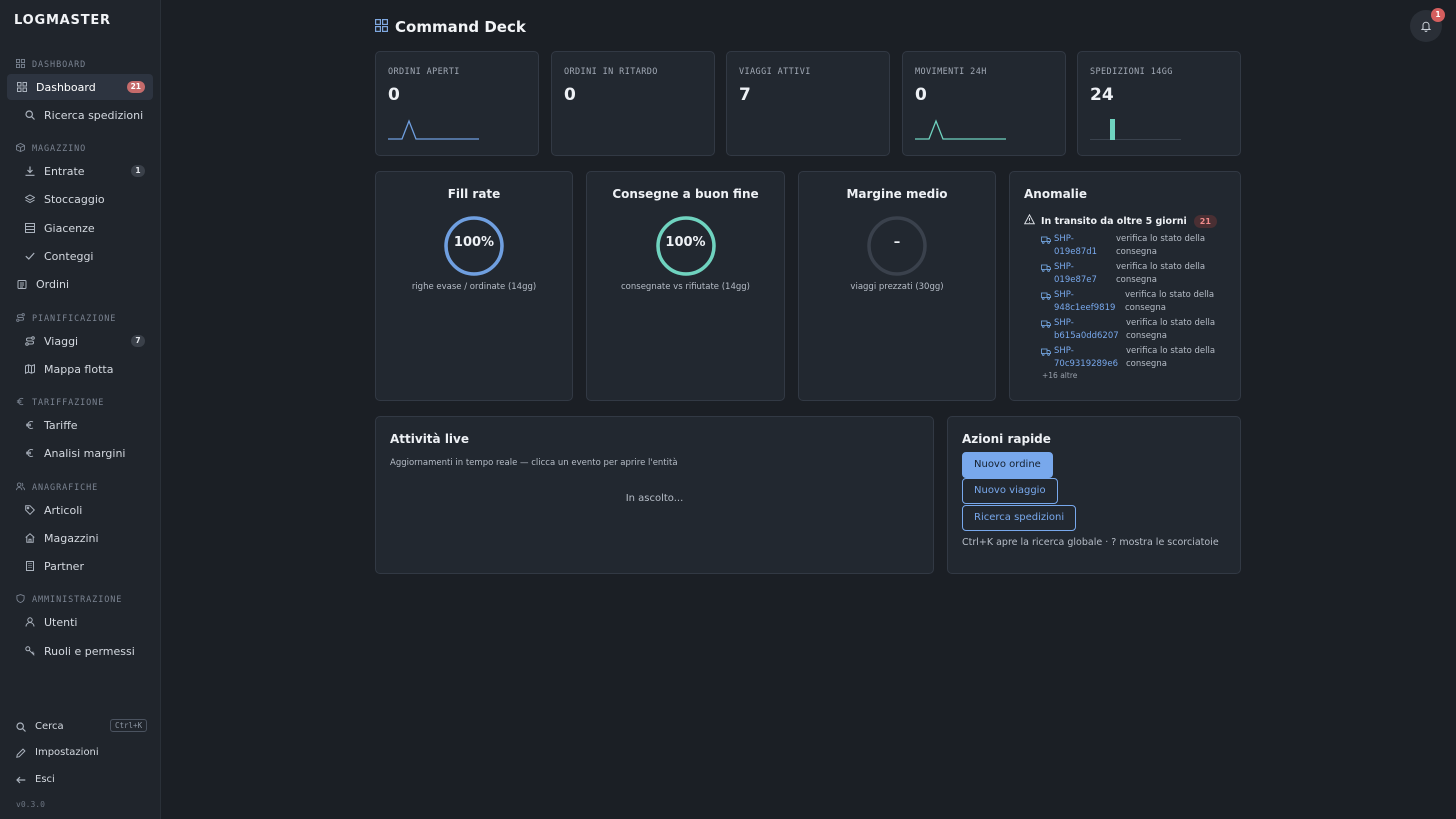 This screenshot has height=819, width=1456. Describe the element at coordinates (94, 115) in the screenshot. I see `sidebar-item-label: Ricerca spedizioni` at that location.